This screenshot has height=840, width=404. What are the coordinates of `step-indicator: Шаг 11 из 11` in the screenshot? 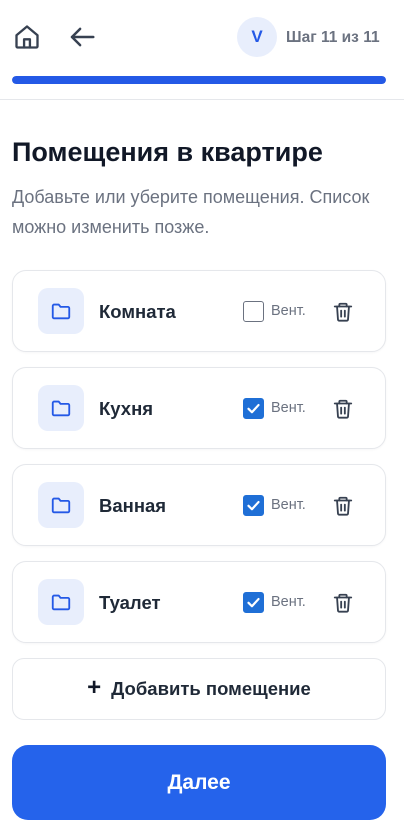 It's located at (333, 37).